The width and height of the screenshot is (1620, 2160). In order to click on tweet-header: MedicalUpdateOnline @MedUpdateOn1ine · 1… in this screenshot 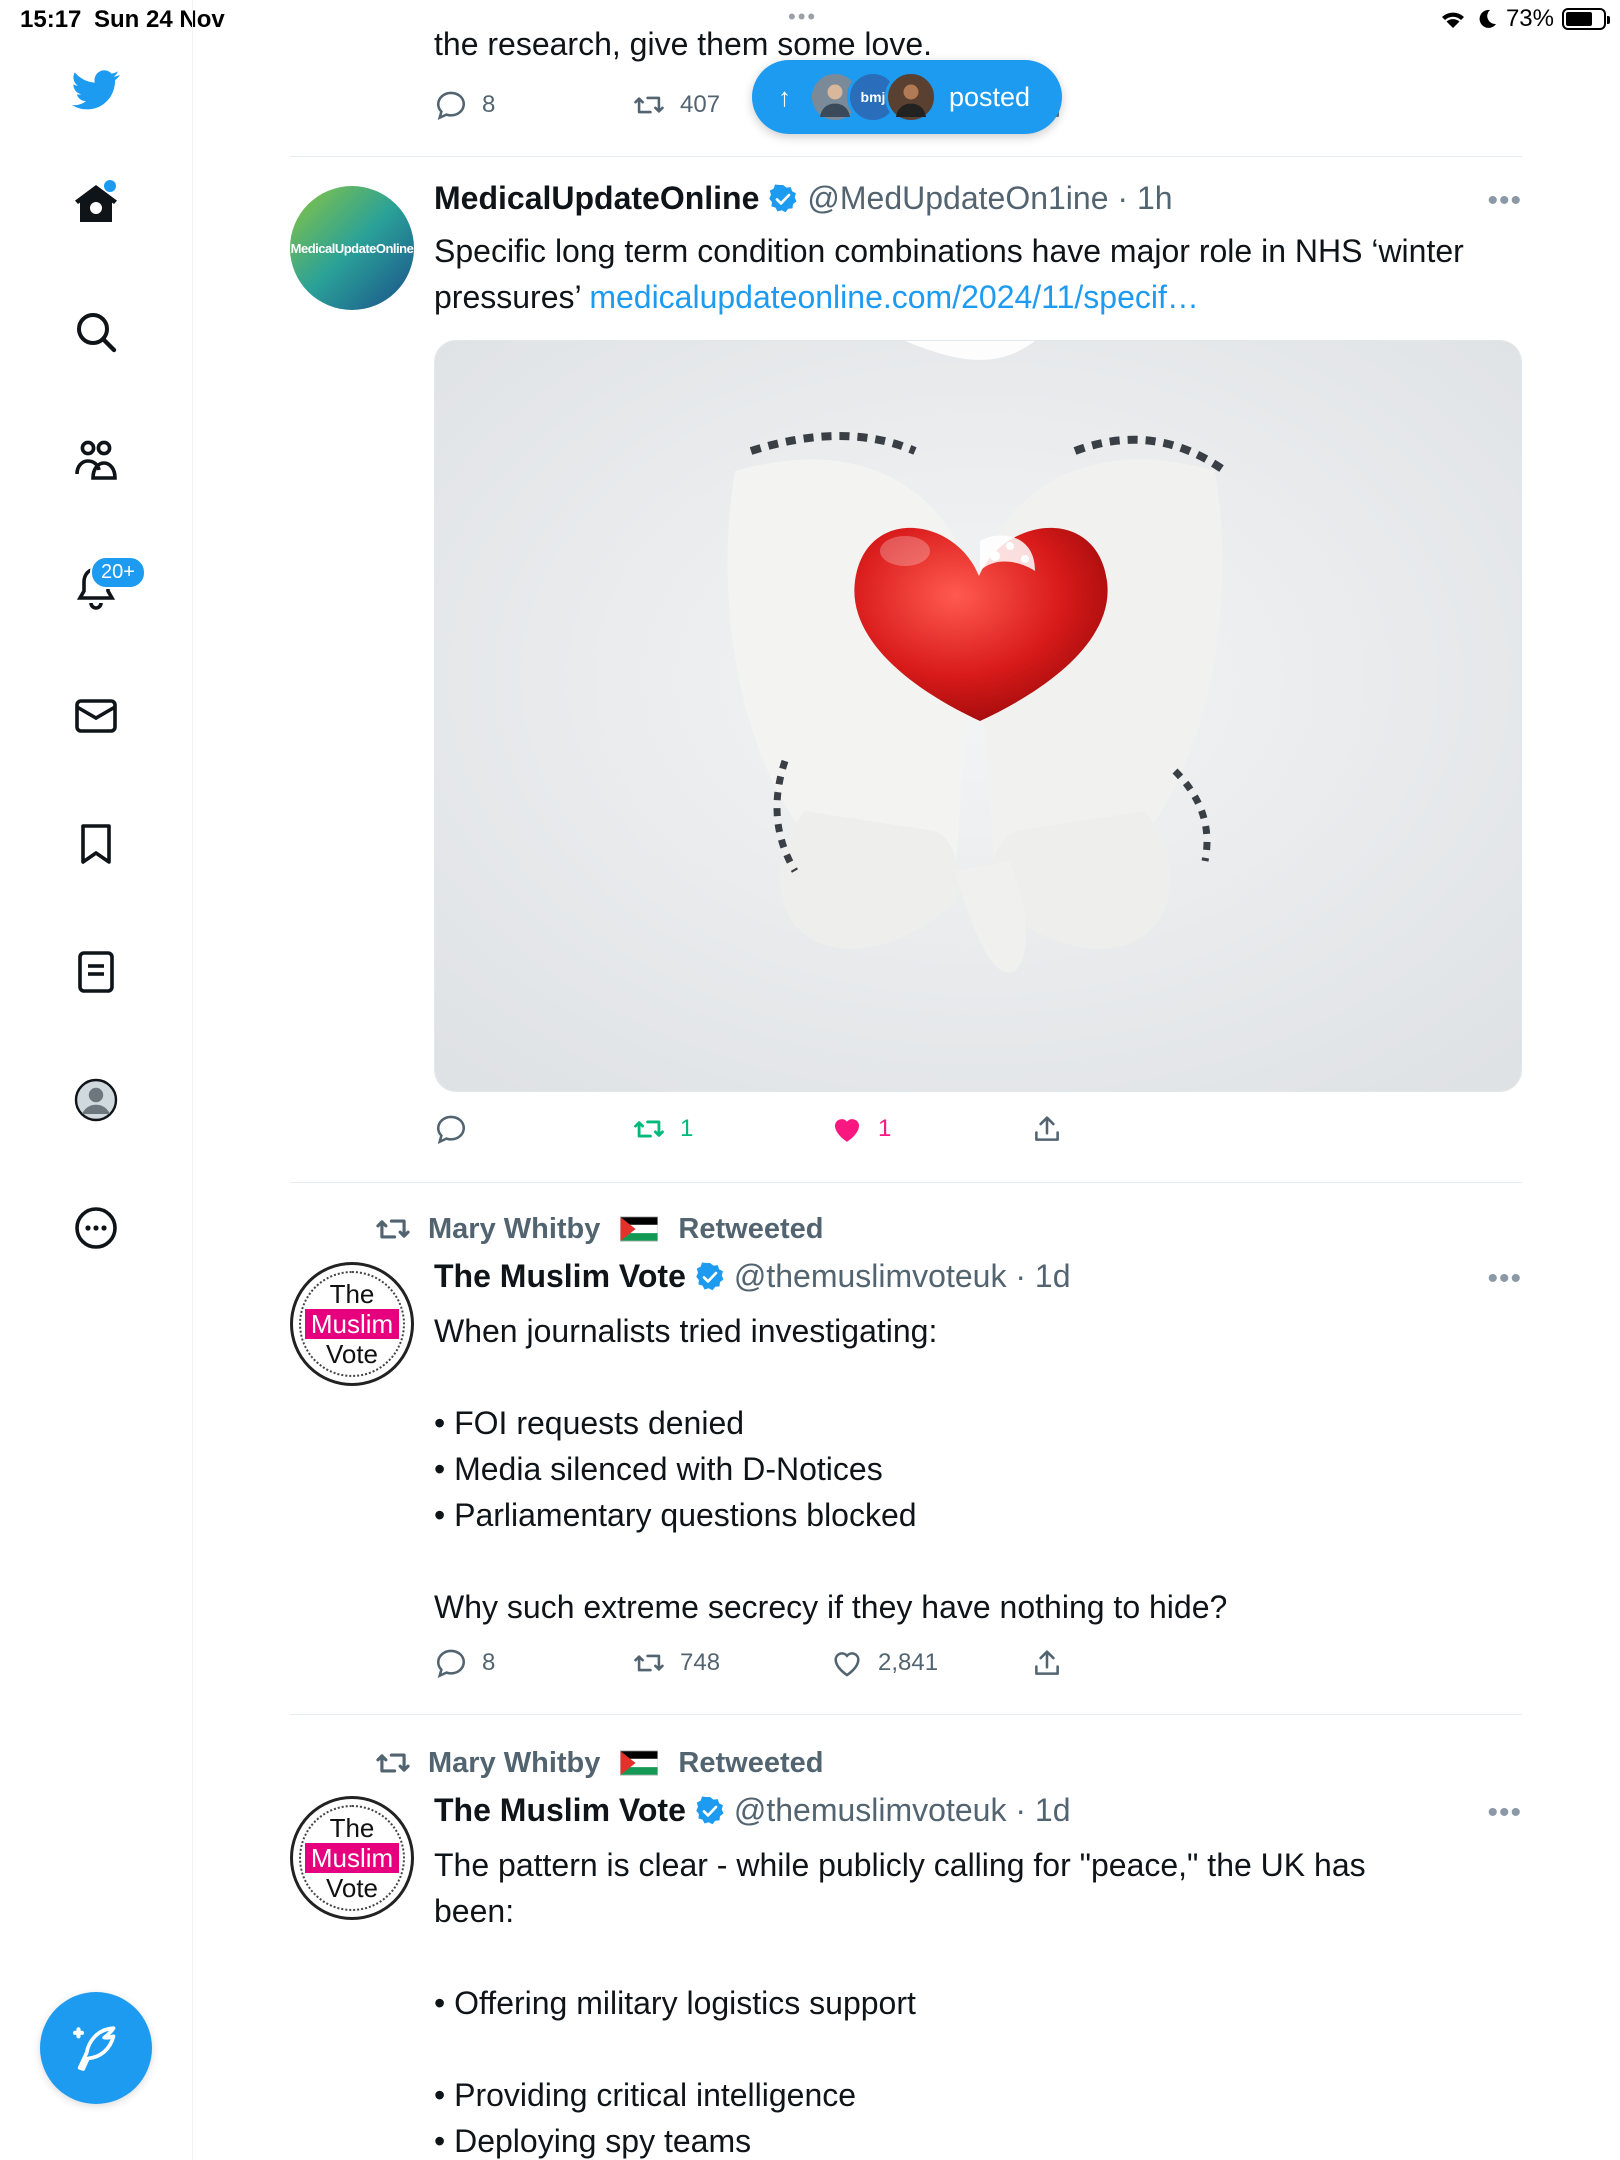, I will do `click(803, 198)`.